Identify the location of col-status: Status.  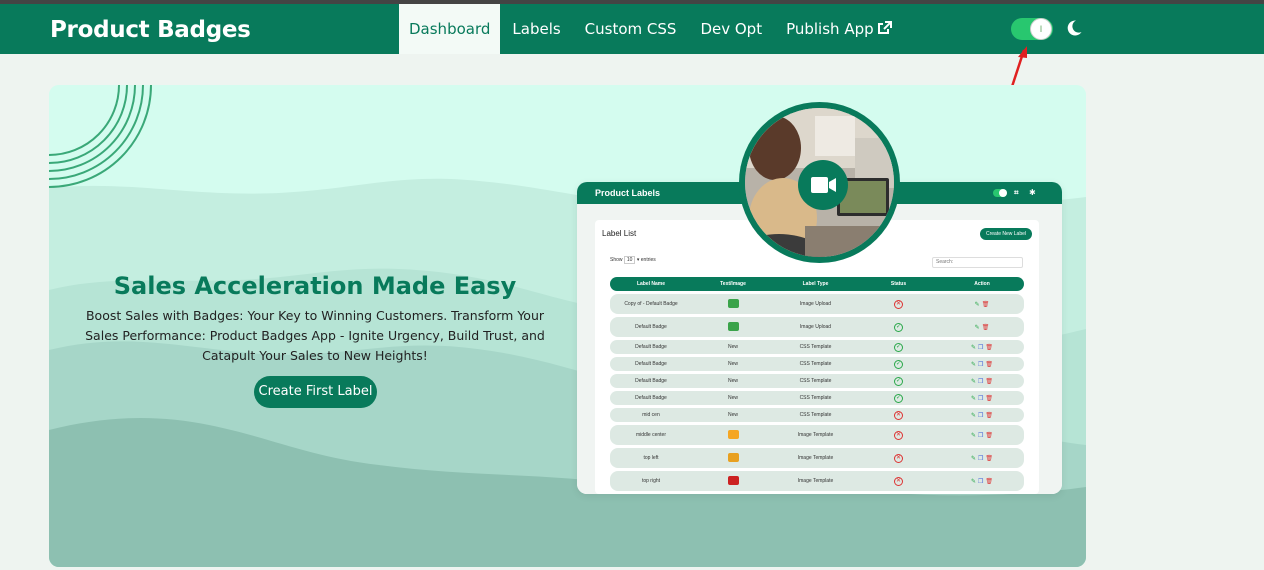
(898, 284).